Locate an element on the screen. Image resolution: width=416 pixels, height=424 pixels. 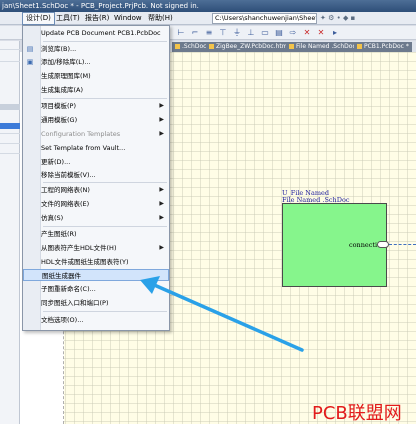
menu-item-simulate: 仿真(S) ▶ is located at coordinates (96, 218).